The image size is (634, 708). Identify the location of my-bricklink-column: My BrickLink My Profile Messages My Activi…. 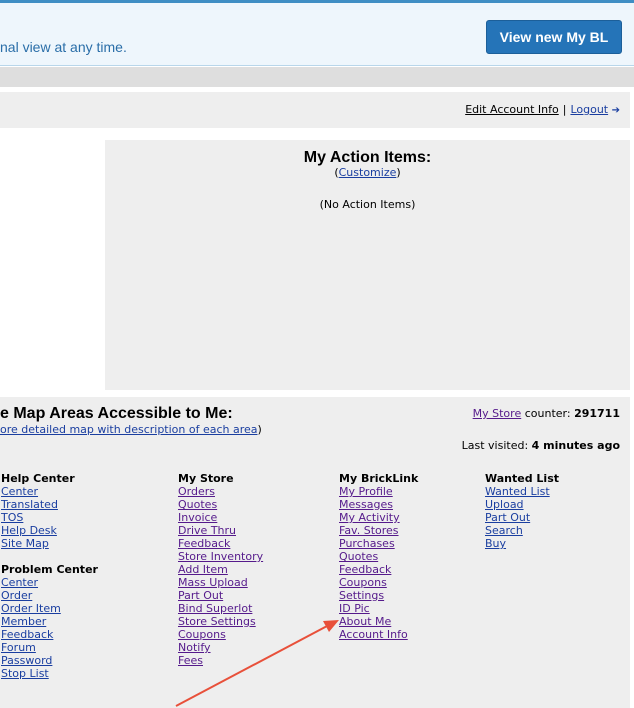
(378, 556).